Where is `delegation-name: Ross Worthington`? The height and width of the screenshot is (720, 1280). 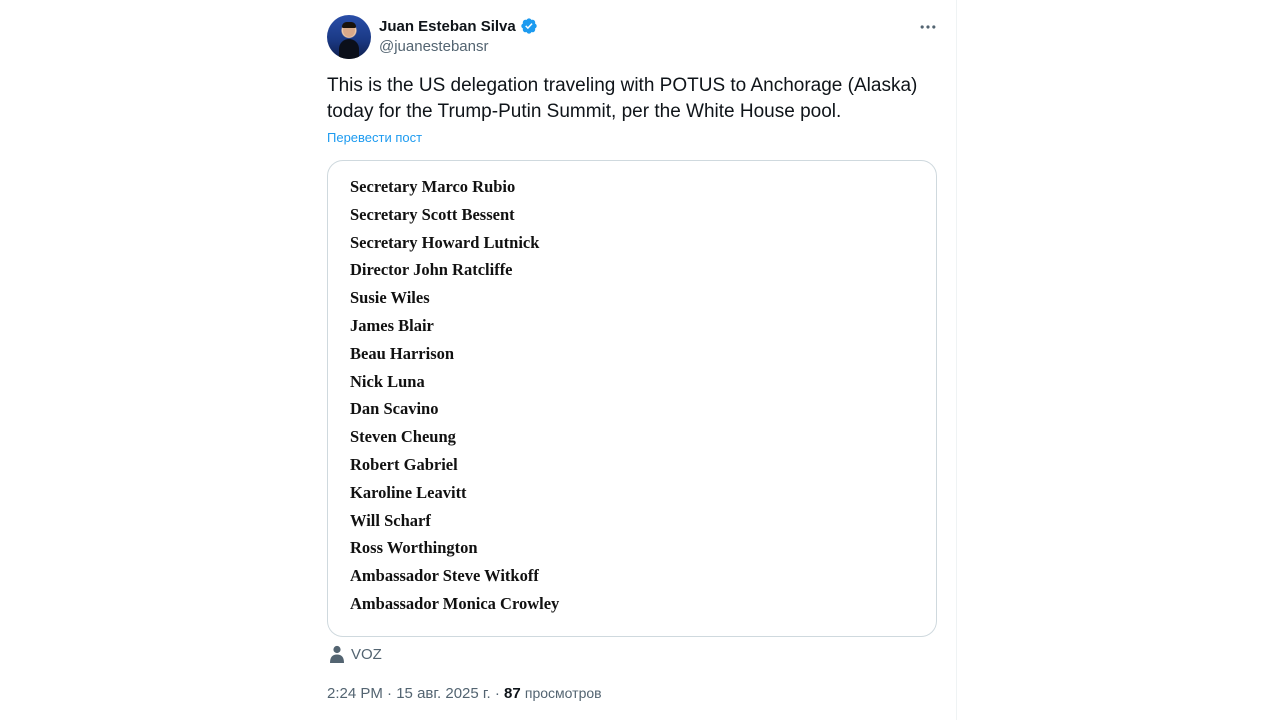
delegation-name: Ross Worthington is located at coordinates (414, 548).